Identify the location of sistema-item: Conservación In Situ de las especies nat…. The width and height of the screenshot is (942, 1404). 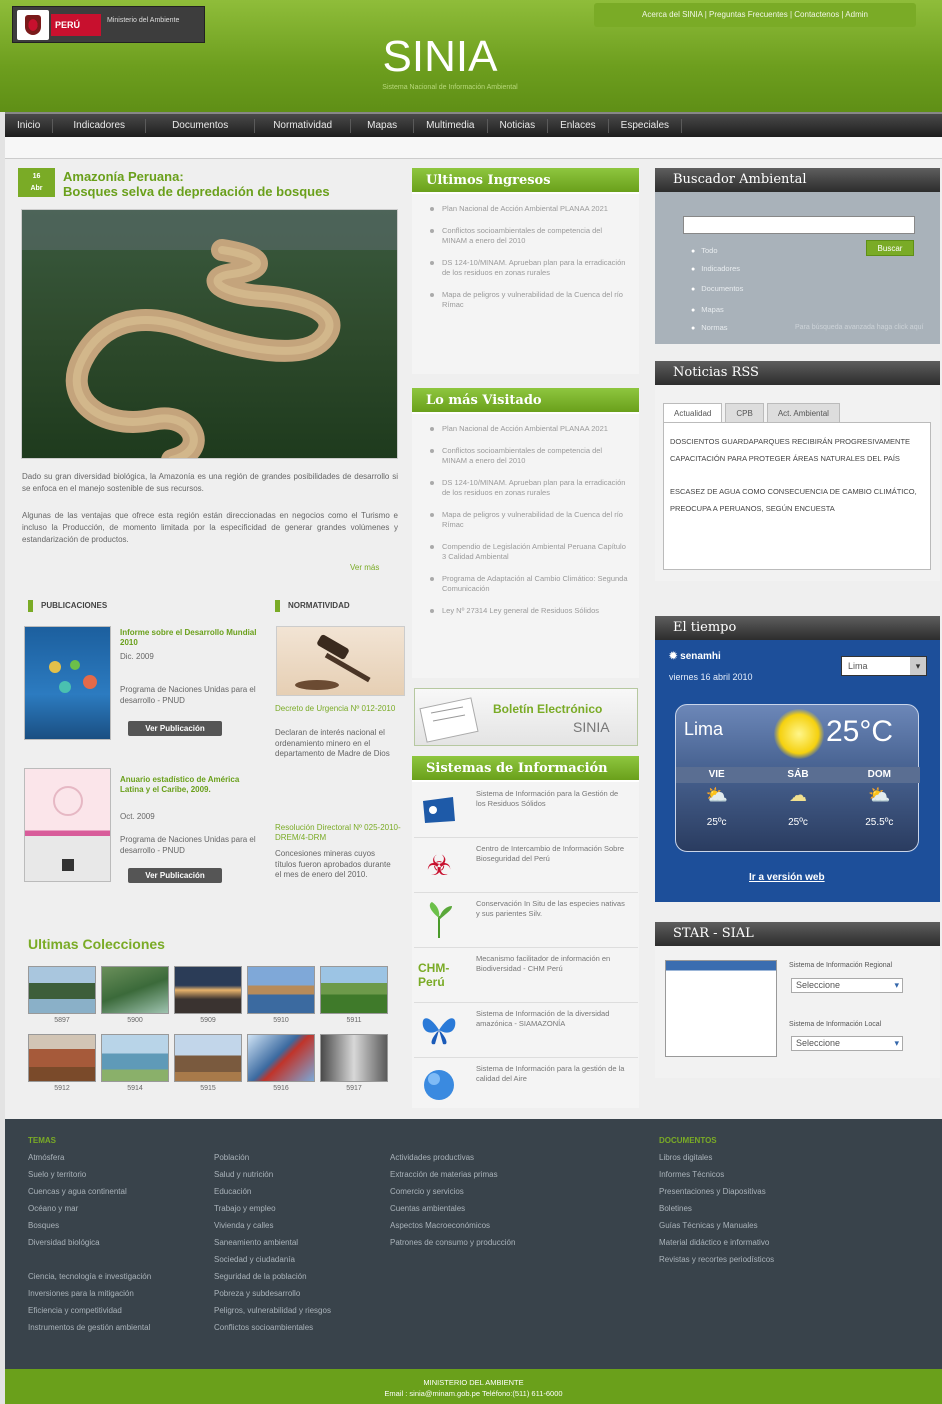
(526, 920).